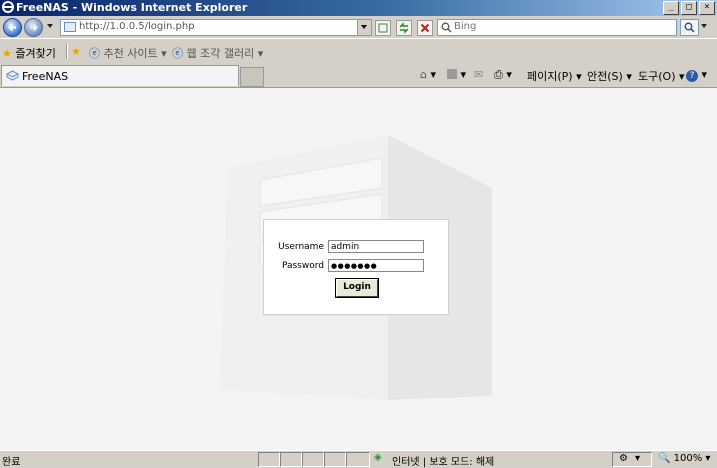  I want to click on password-label: Password, so click(302, 266).